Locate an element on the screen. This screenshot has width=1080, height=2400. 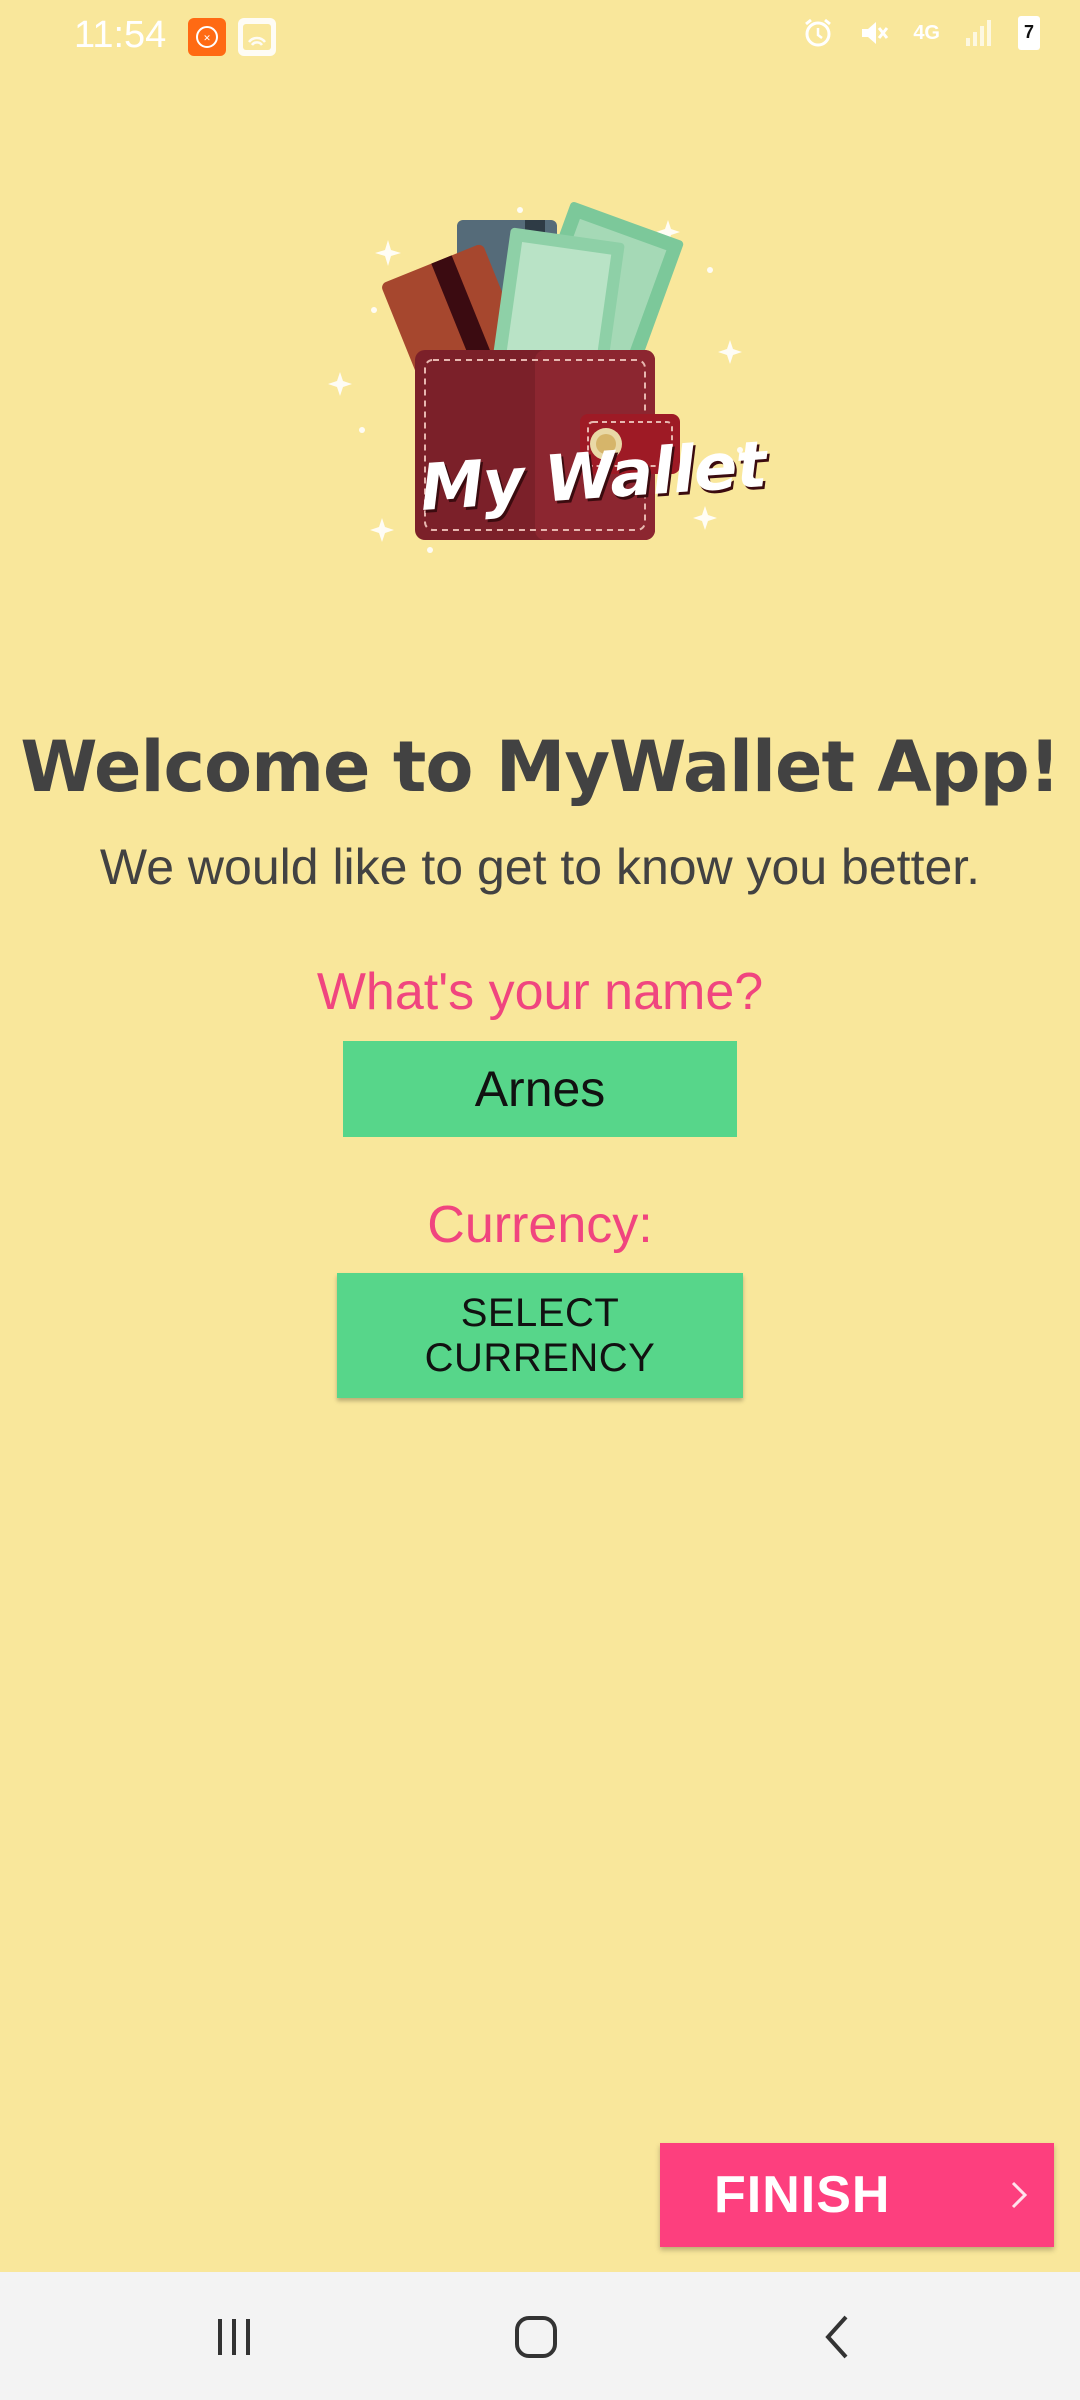
chevron-right-icon is located at coordinates (1019, 2197).